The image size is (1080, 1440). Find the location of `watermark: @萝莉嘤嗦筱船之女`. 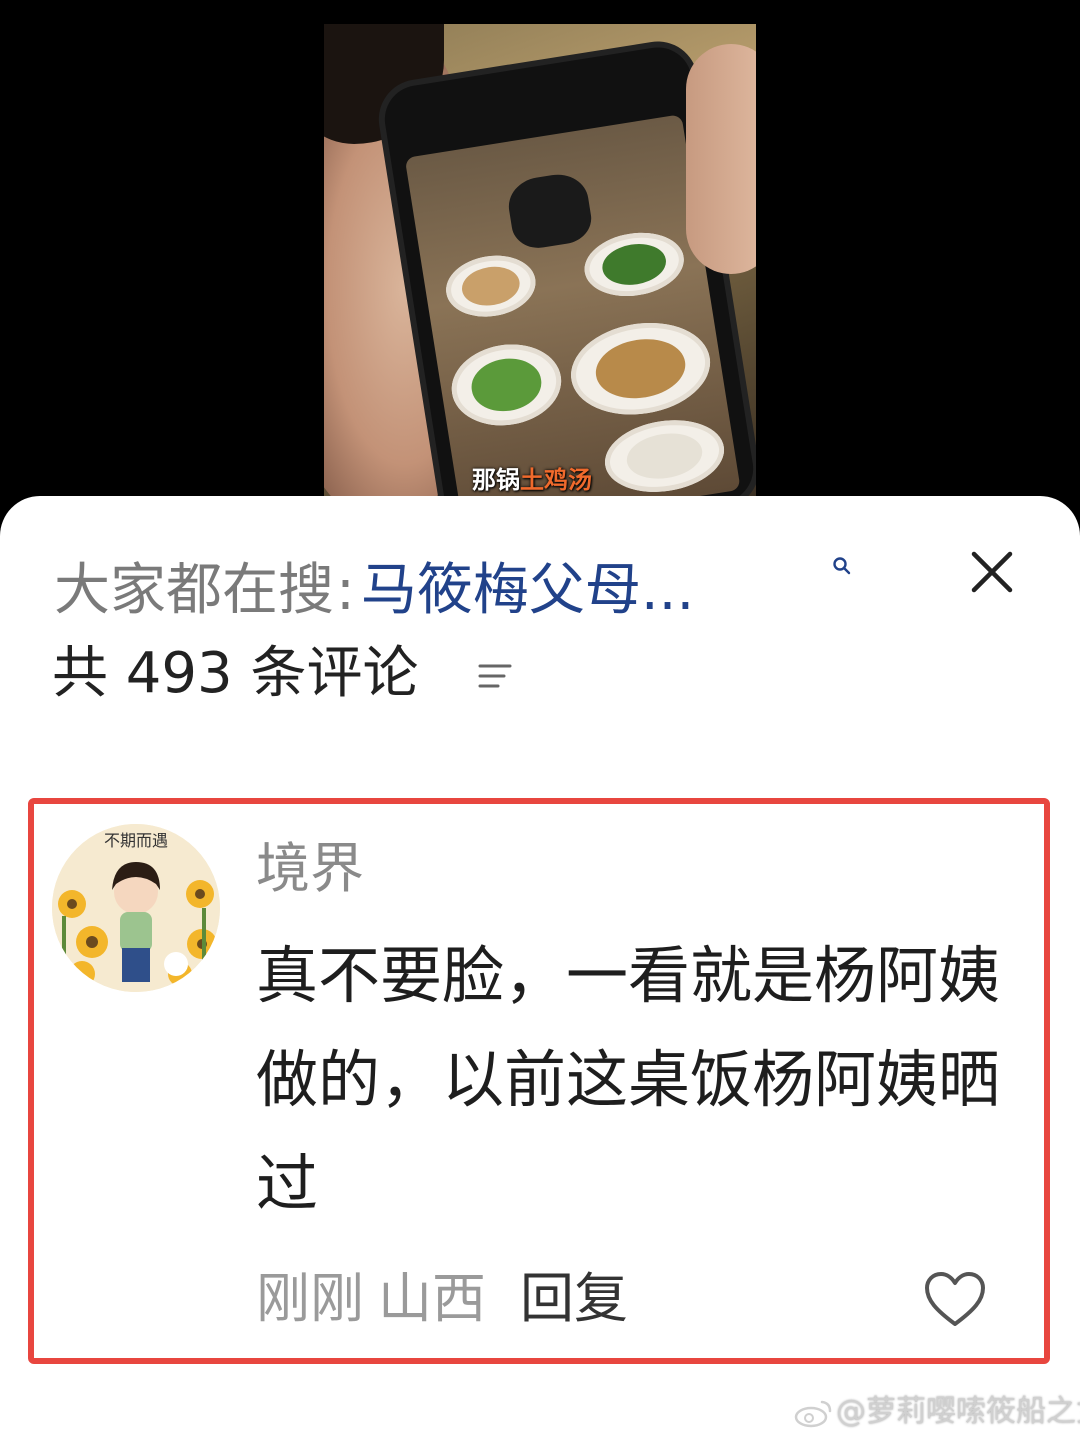

watermark: @萝莉嘤嗦筱船之女 is located at coordinates (937, 1412).